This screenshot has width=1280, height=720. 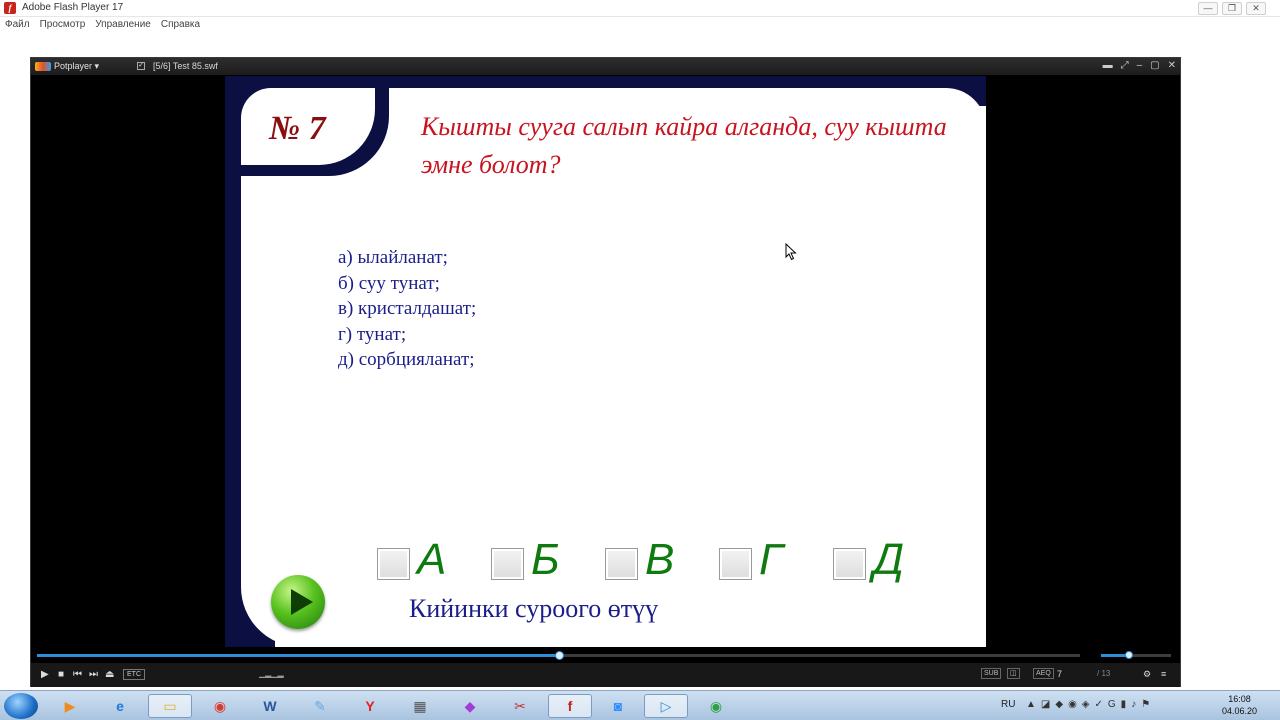 I want to click on option-a-checkbox, so click(x=393, y=564).